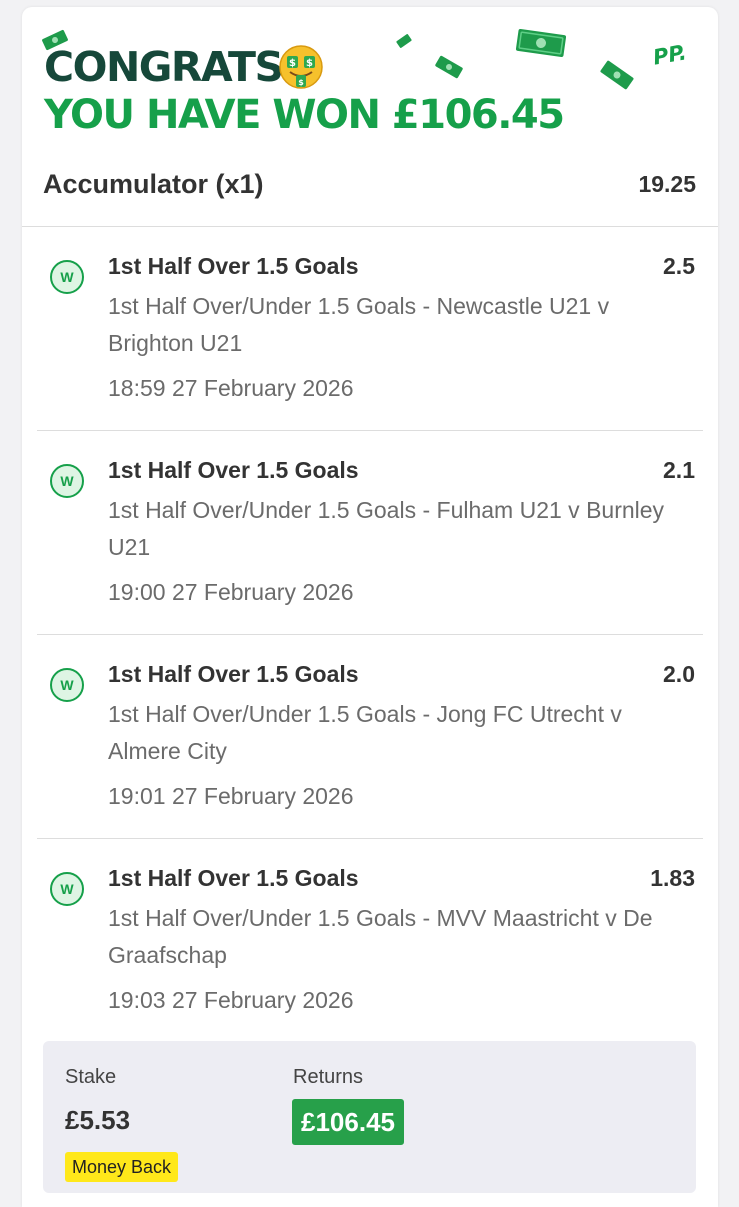 This screenshot has height=1207, width=739. What do you see at coordinates (231, 388) in the screenshot?
I see `event-time: 18:59 27 February 2026` at bounding box center [231, 388].